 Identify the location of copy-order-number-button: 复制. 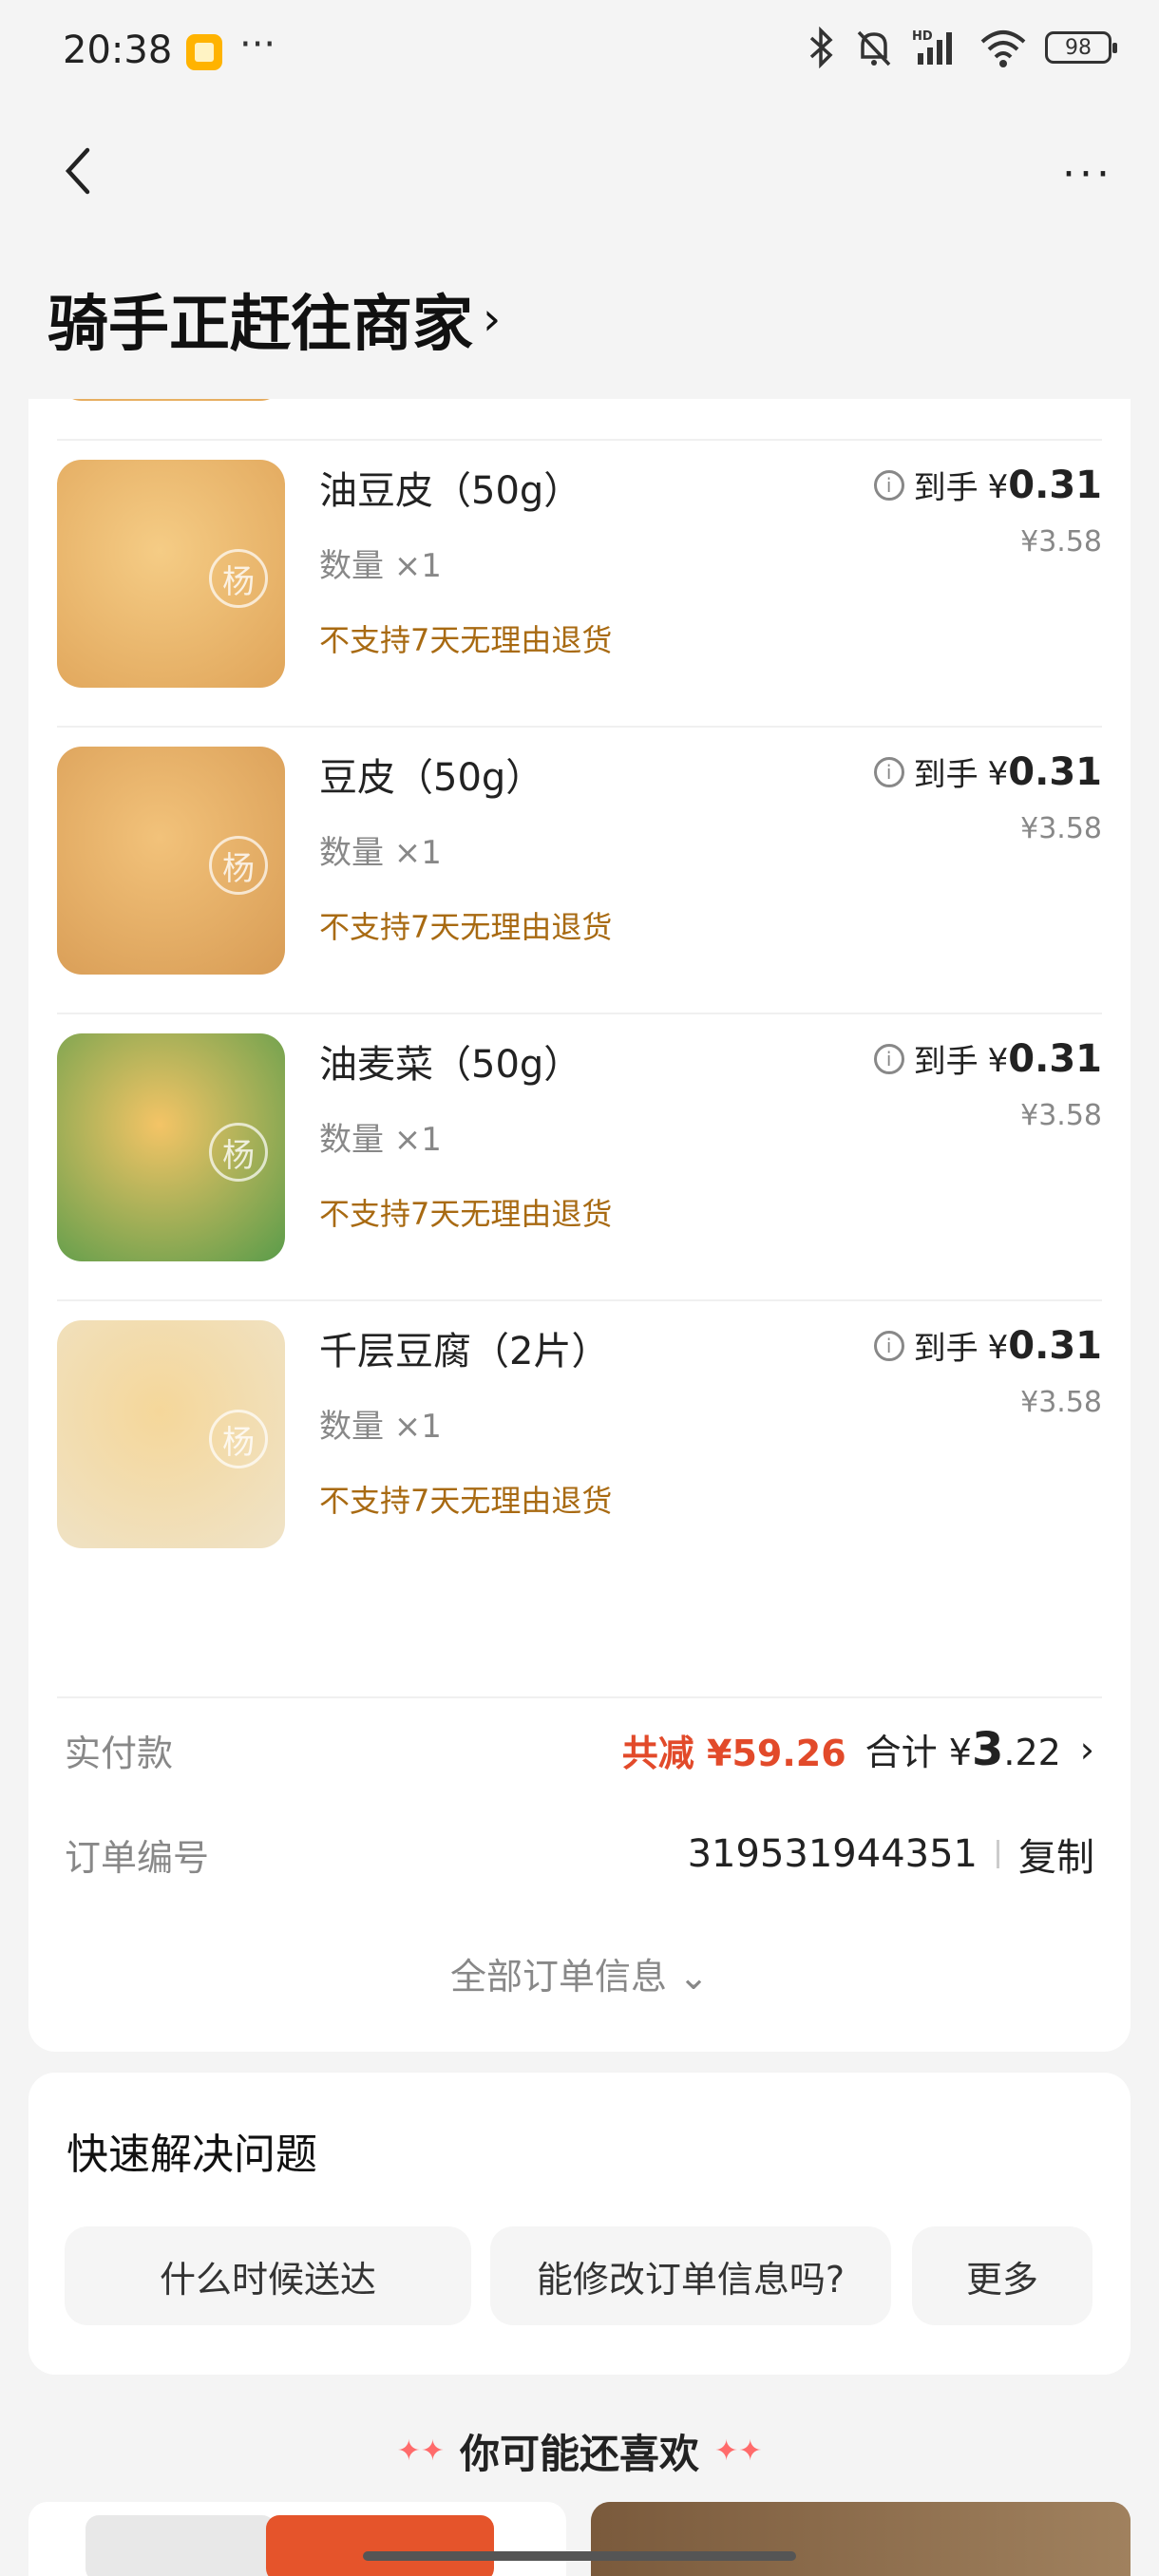
(1056, 1854).